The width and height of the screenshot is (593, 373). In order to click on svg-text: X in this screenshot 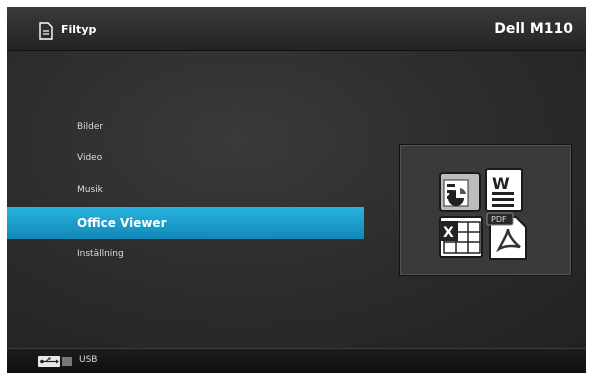, I will do `click(448, 233)`.